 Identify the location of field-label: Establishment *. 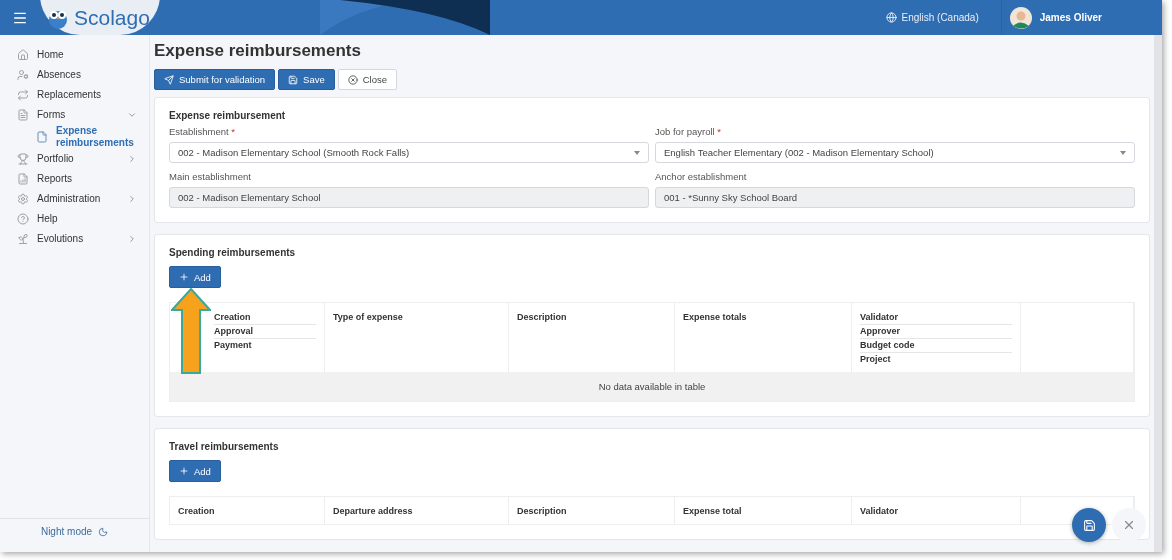
(202, 131).